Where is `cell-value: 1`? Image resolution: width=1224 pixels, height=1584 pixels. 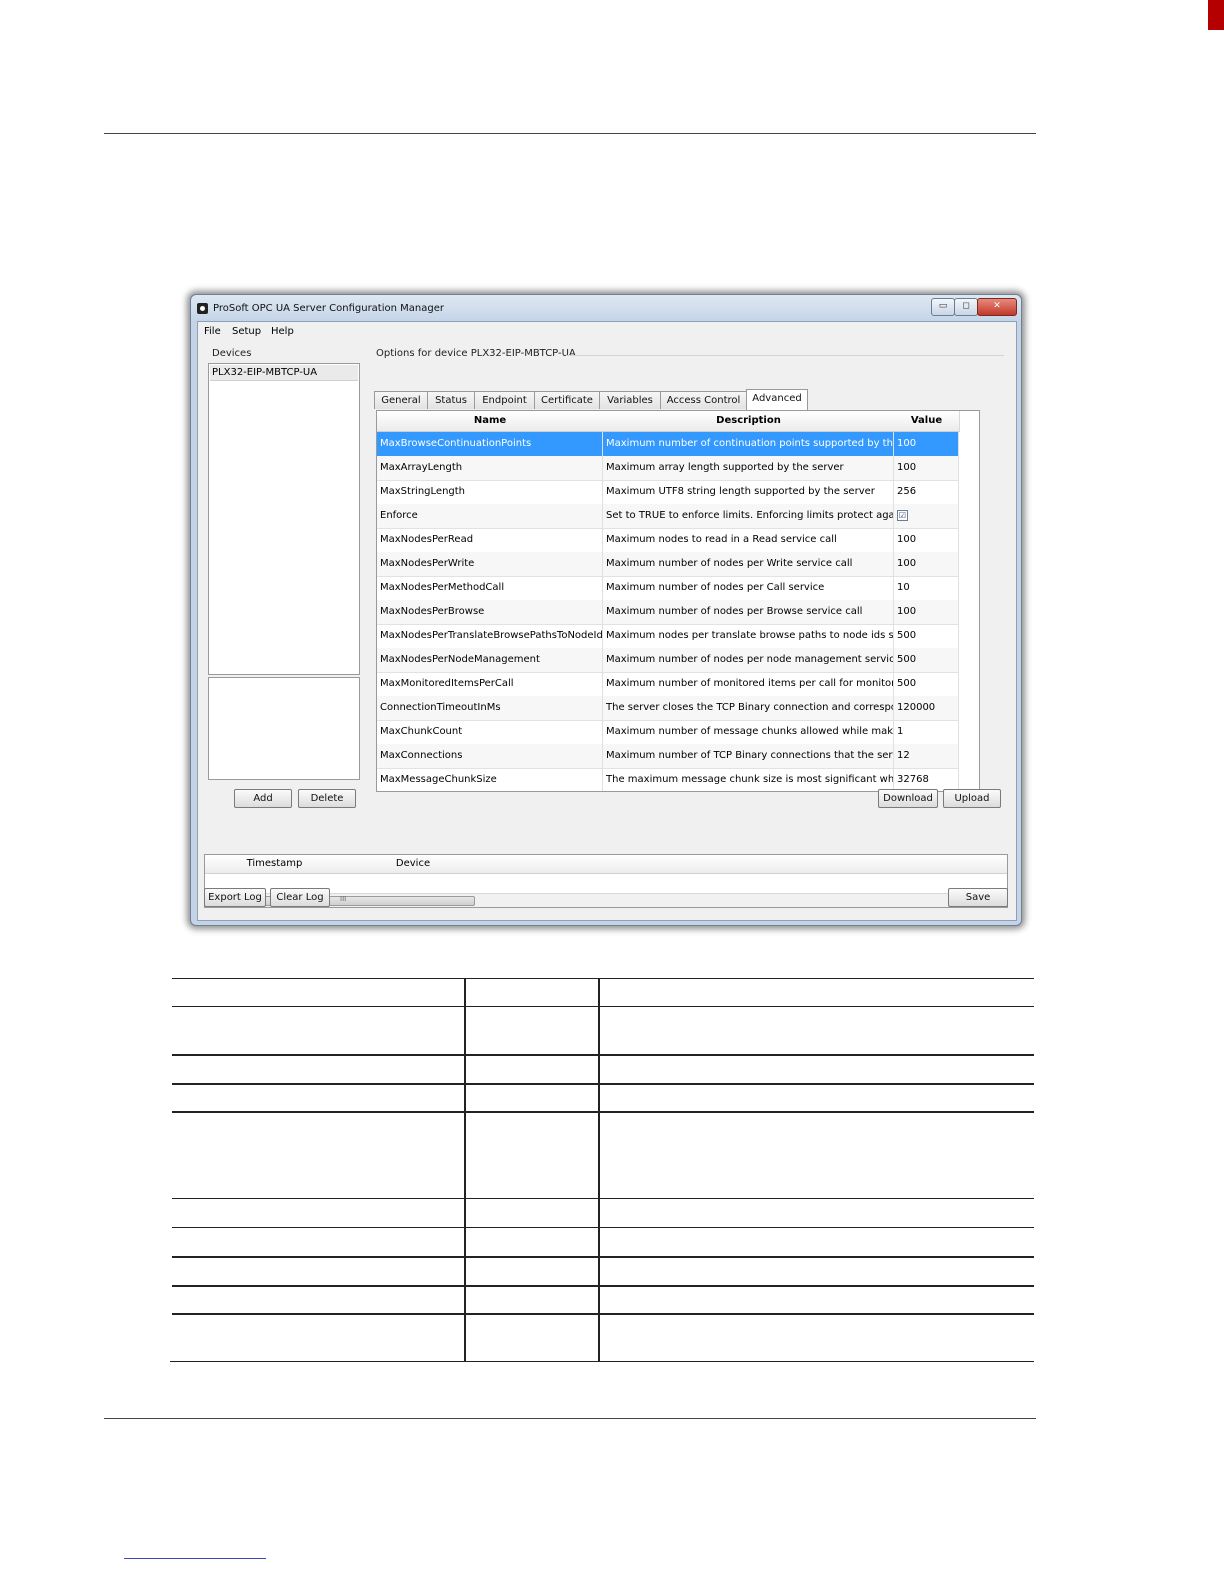
cell-value: 1 is located at coordinates (926, 732).